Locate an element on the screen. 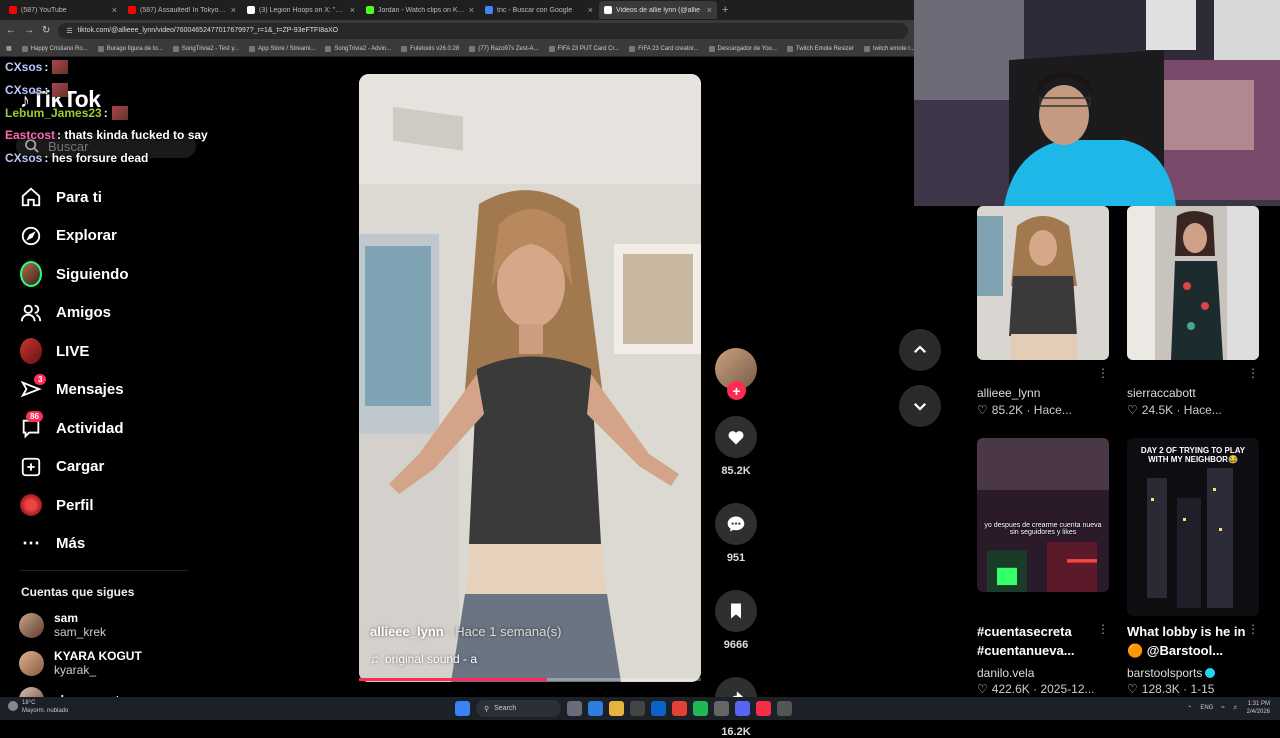 This screenshot has width=1280, height=738. browser-tab: Videos de allie lynn (@allie × is located at coordinates (658, 10).